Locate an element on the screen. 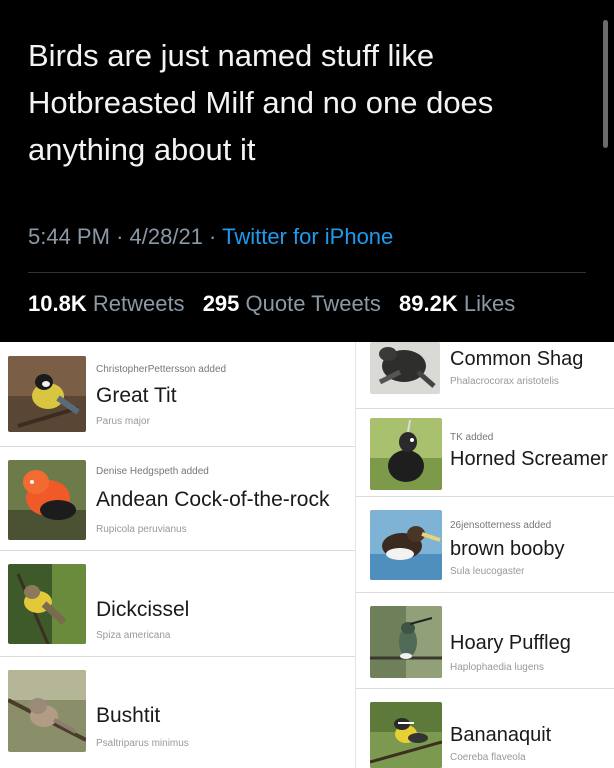 The height and width of the screenshot is (768, 614). scientific-name: Rupicola peruvianus is located at coordinates (141, 529).